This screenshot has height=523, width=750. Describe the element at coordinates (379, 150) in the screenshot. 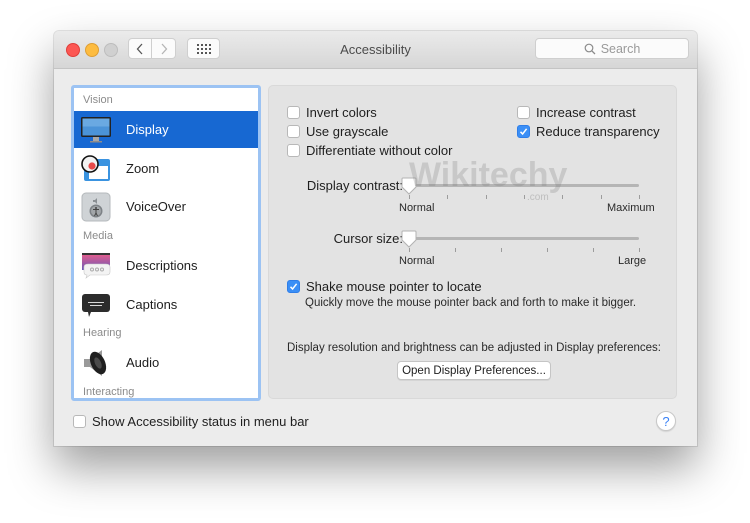

I see `checkbox-label: Differentiate without color` at that location.